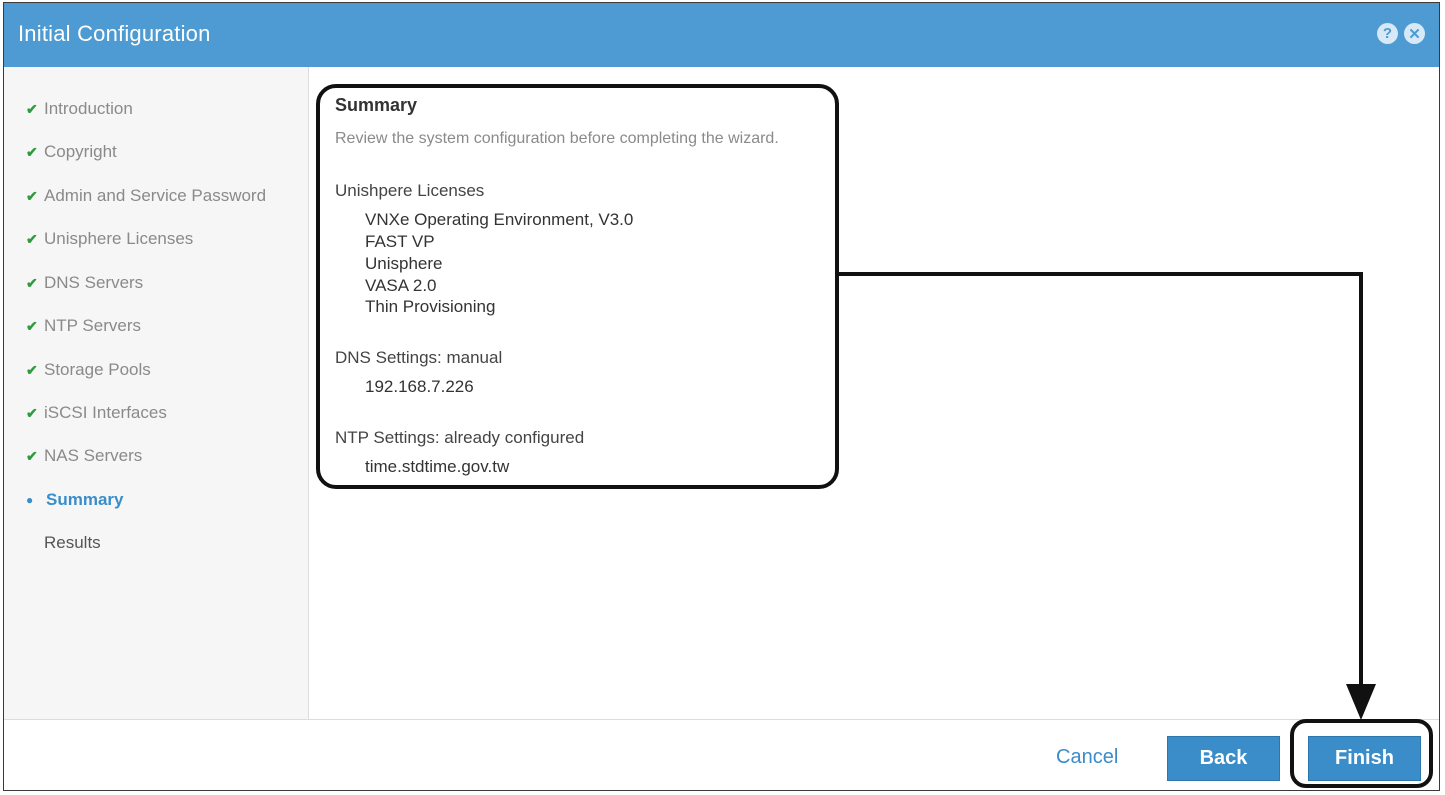 The image size is (1445, 795). I want to click on step-admin-service-password: ✔ Admin and Service Password, so click(146, 196).